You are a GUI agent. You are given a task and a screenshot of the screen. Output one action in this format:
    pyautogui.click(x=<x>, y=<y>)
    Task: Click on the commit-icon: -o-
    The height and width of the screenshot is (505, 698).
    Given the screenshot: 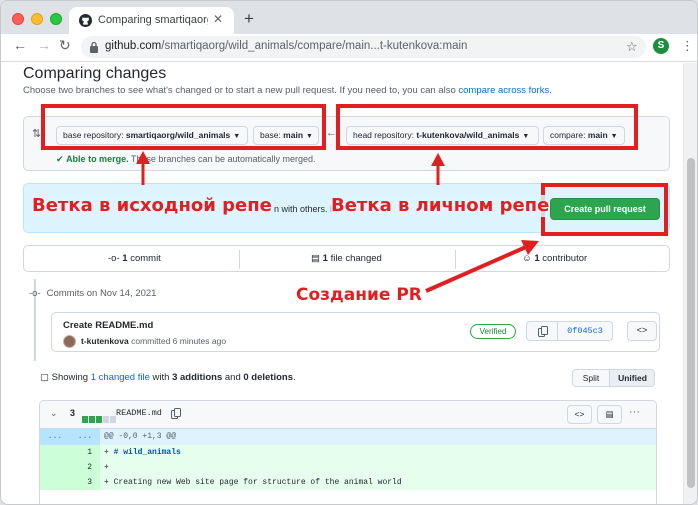 What is the action you would take?
    pyautogui.click(x=114, y=258)
    